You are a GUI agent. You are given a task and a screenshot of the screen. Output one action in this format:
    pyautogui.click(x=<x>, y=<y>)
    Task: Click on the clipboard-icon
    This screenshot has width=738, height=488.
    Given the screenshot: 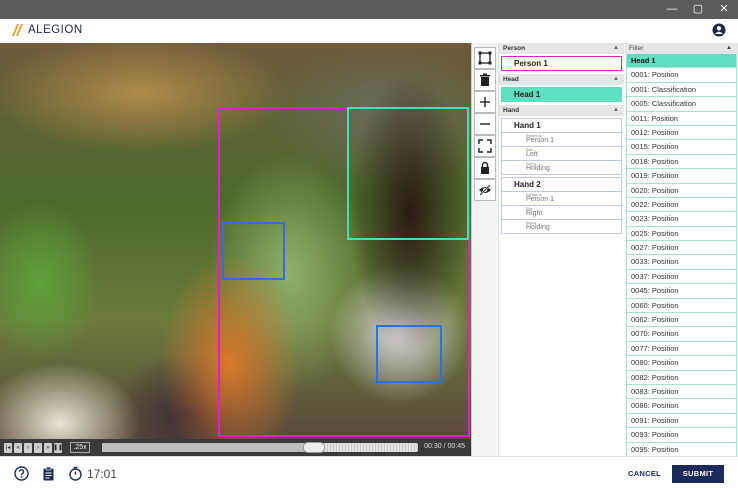 What is the action you would take?
    pyautogui.click(x=48, y=473)
    